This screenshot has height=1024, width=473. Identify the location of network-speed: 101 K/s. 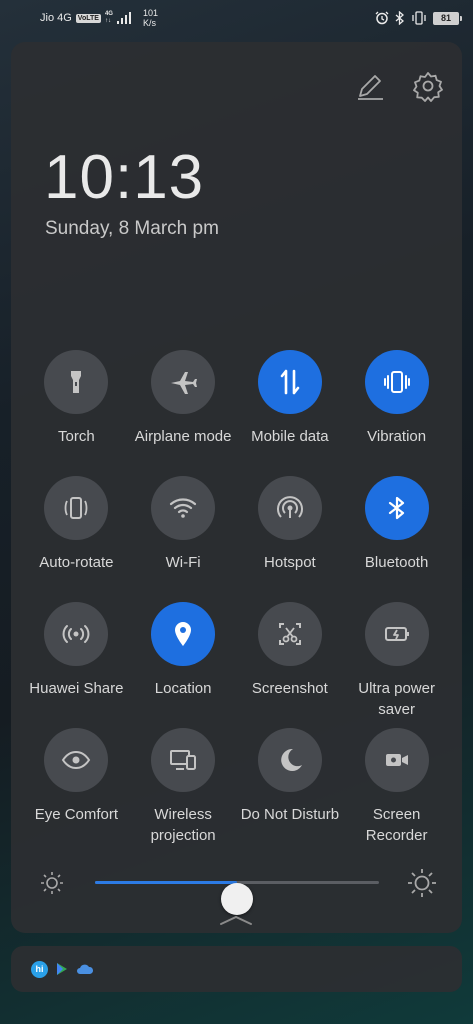
(150, 18).